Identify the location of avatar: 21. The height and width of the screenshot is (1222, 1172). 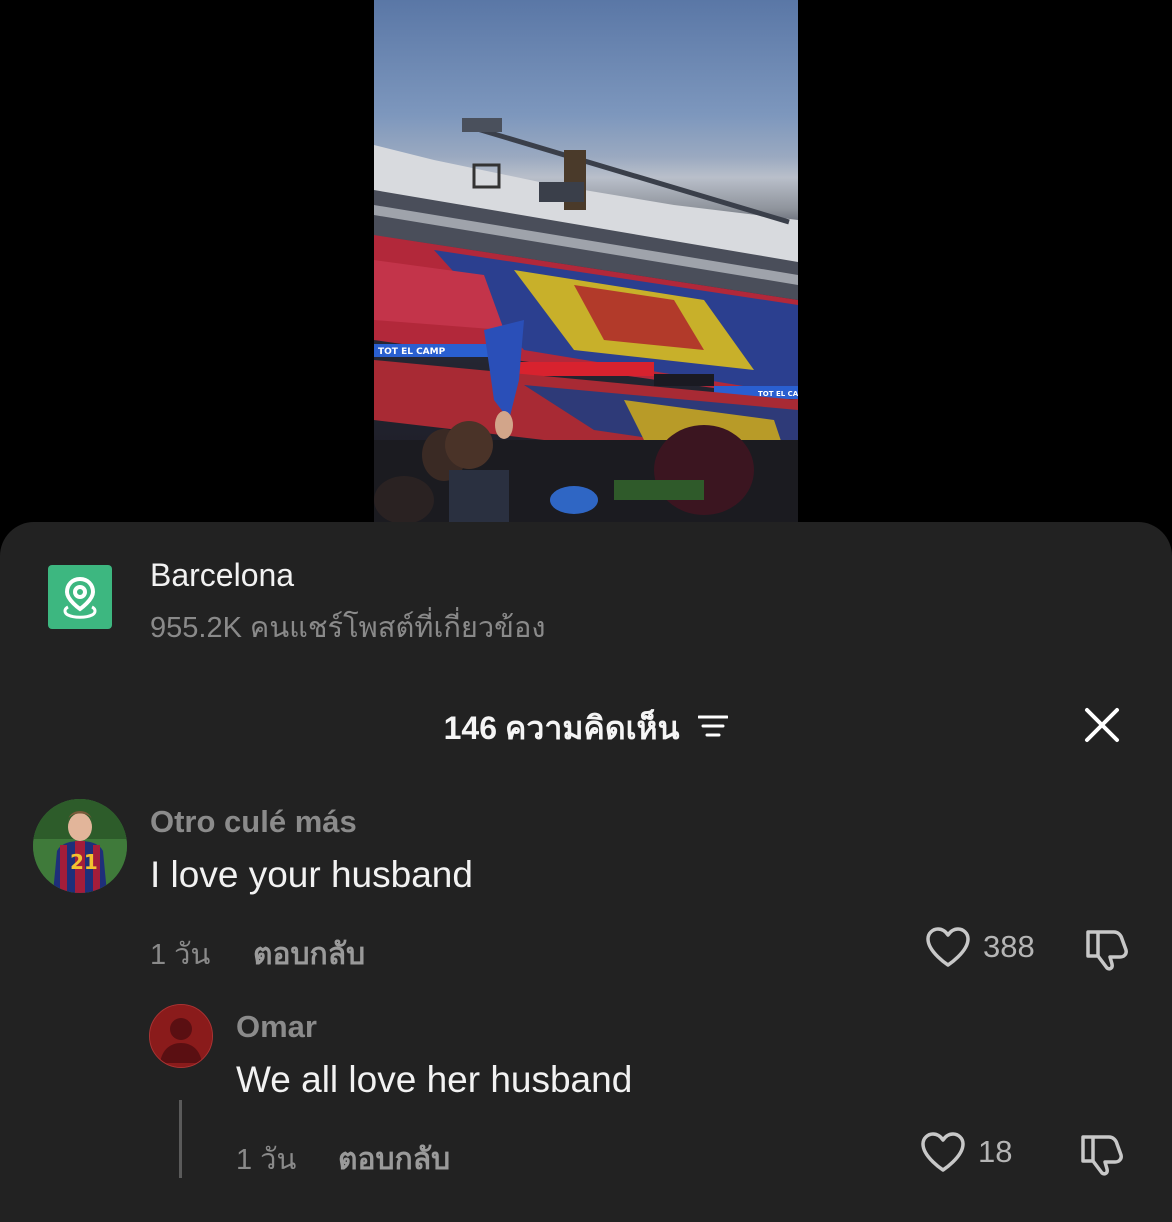
(80, 846).